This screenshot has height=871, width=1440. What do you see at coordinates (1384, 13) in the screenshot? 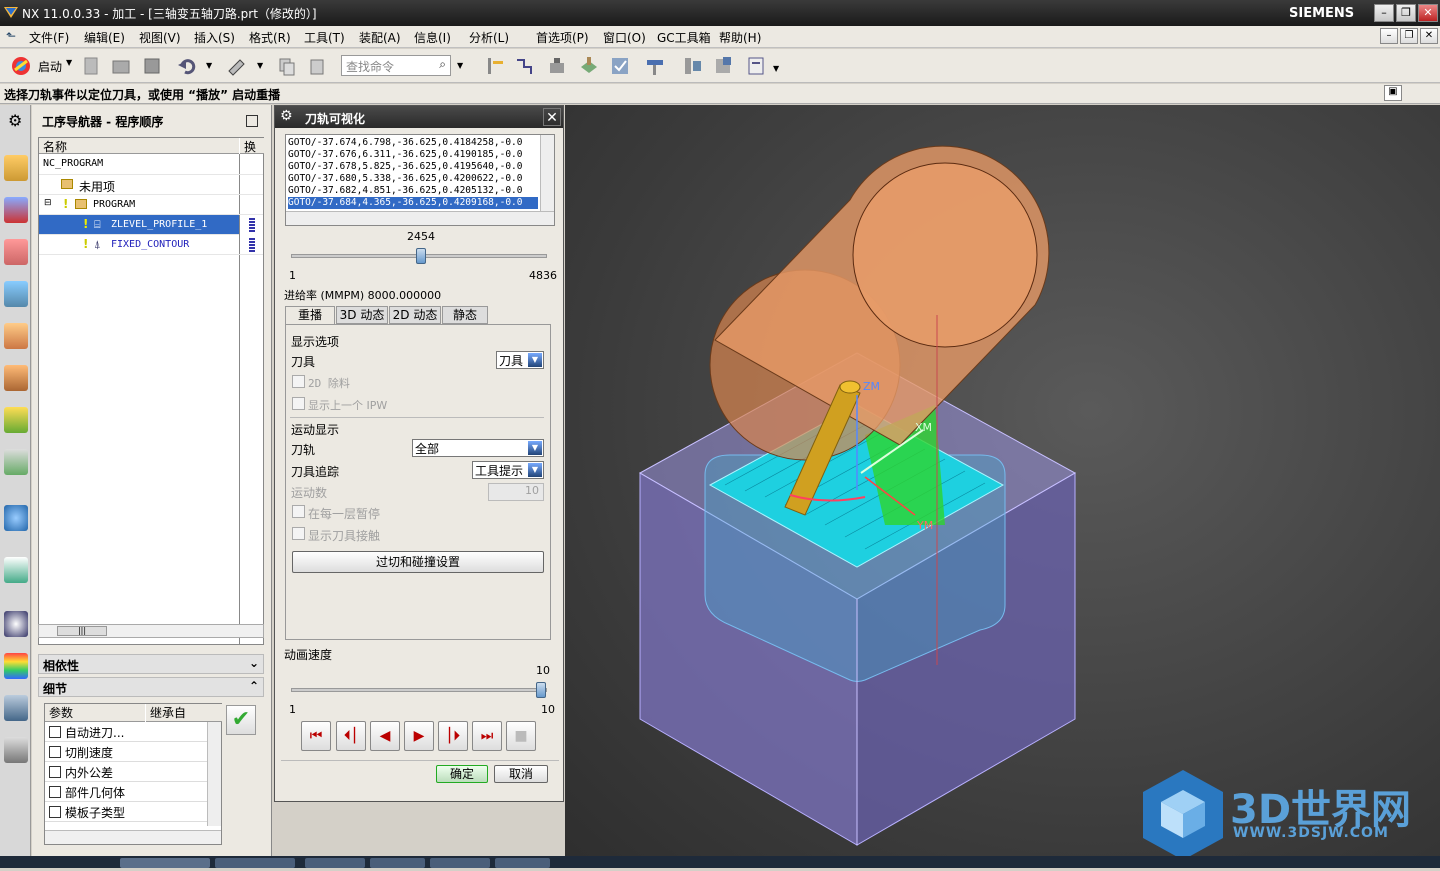
I see `minimize-button: –` at bounding box center [1384, 13].